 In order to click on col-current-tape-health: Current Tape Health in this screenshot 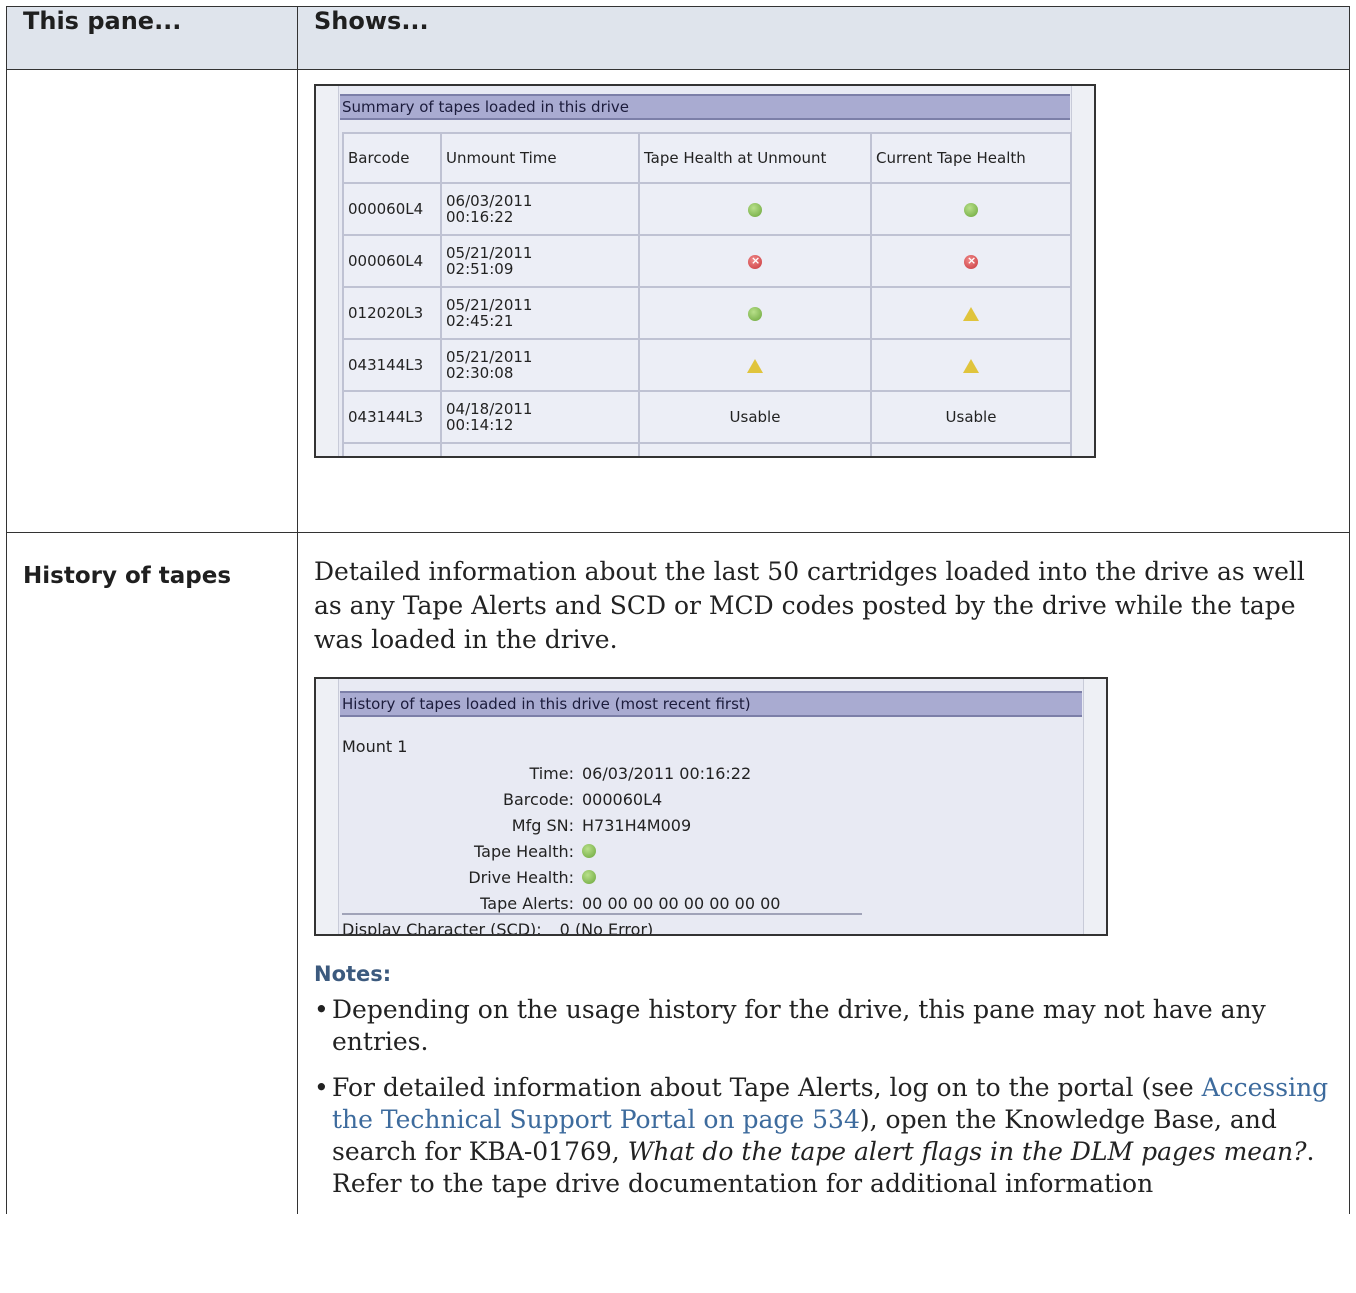, I will do `click(971, 158)`.